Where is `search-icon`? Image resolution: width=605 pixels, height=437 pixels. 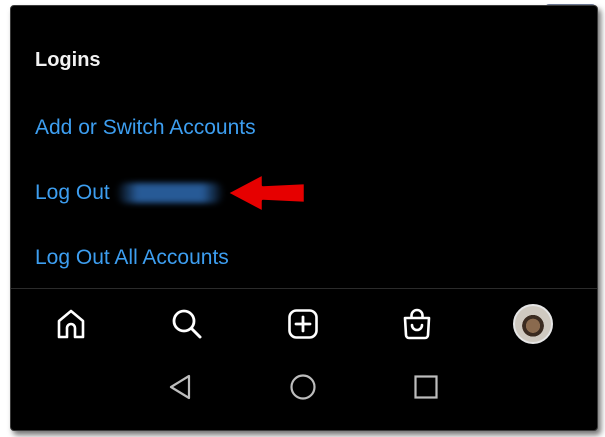
search-icon is located at coordinates (187, 324).